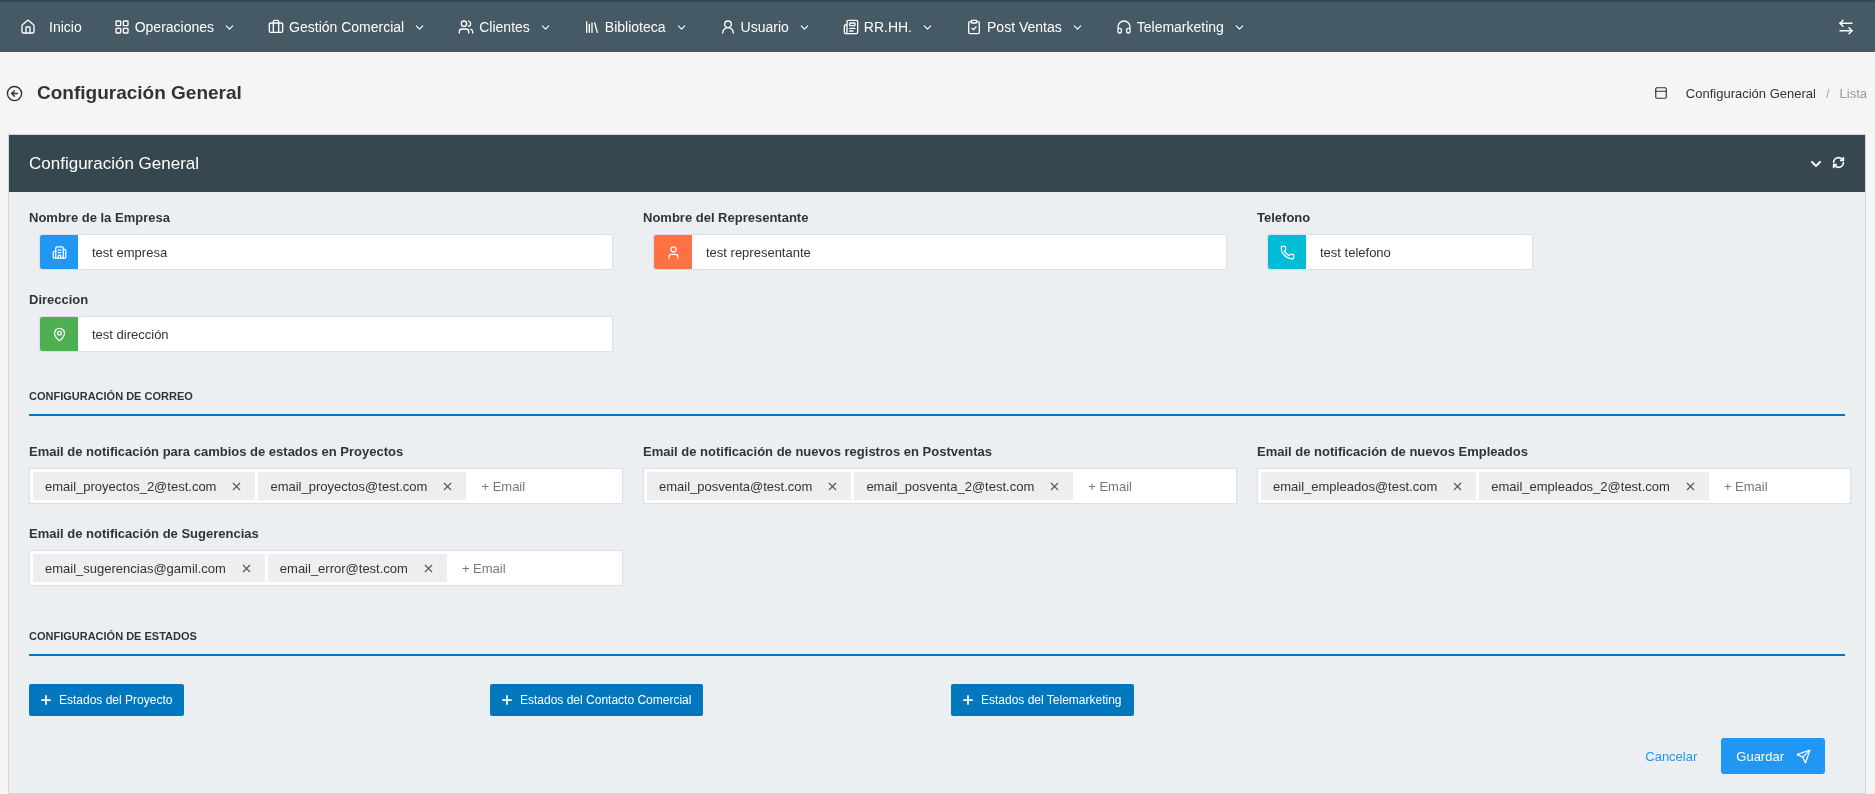 Image resolution: width=1875 pixels, height=794 pixels. Describe the element at coordinates (597, 700) in the screenshot. I see `add-states-button: Estados del Contacto Comercial` at that location.